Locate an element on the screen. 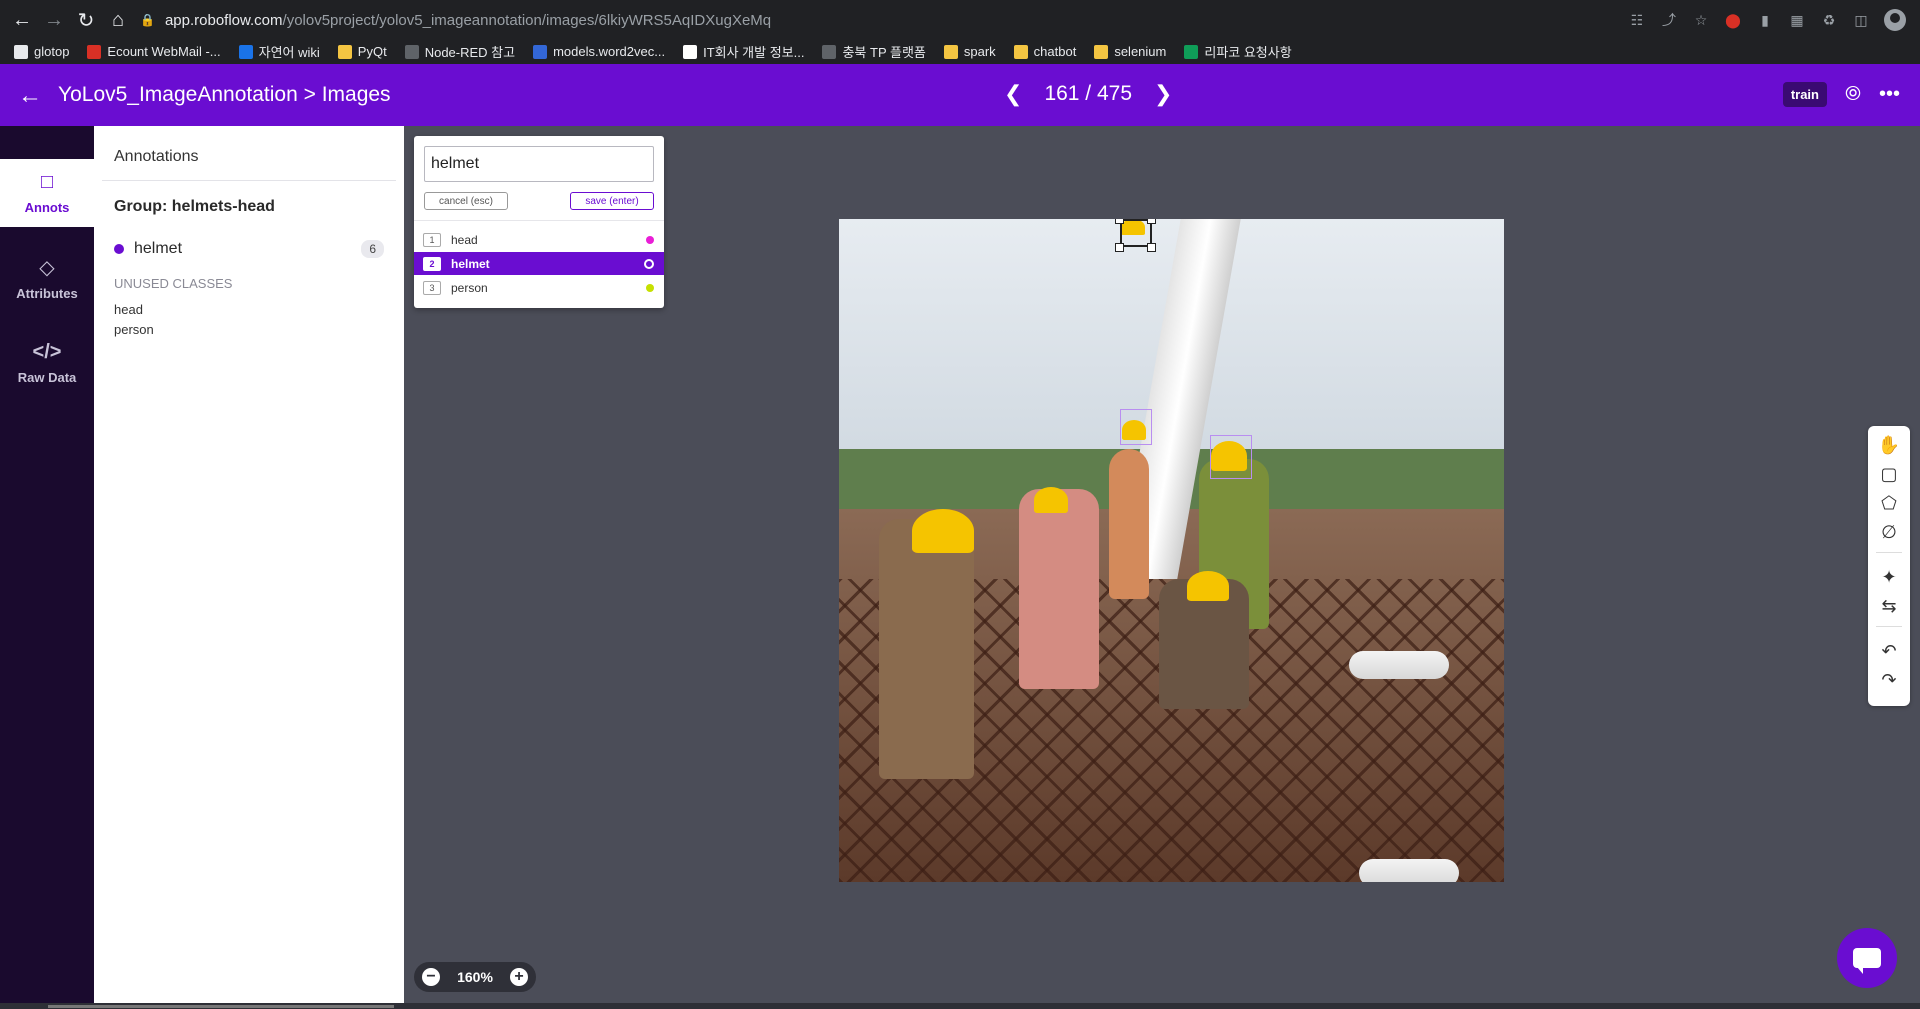 This screenshot has height=1009, width=1920. bookmark-label: PyQt is located at coordinates (372, 51).